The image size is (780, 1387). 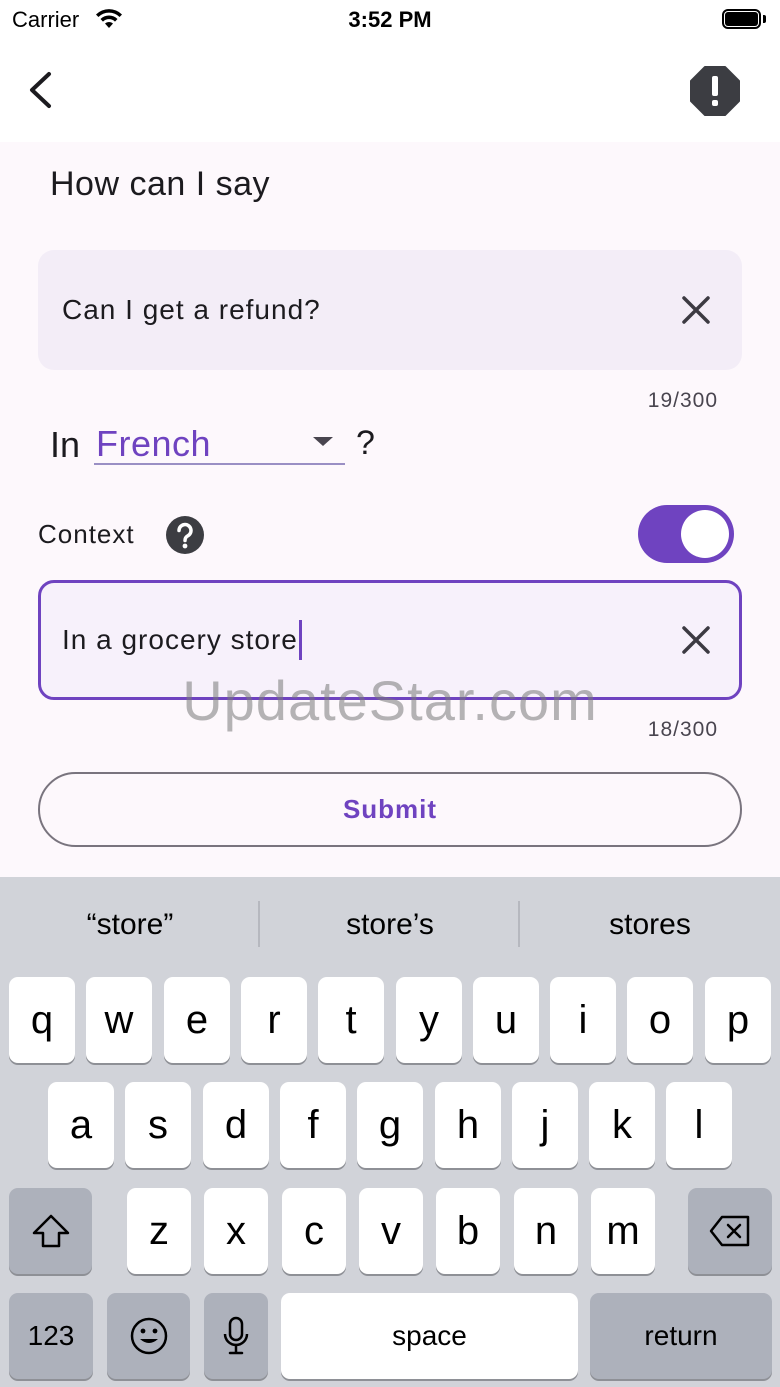 I want to click on key-y: y, so click(x=429, y=1020).